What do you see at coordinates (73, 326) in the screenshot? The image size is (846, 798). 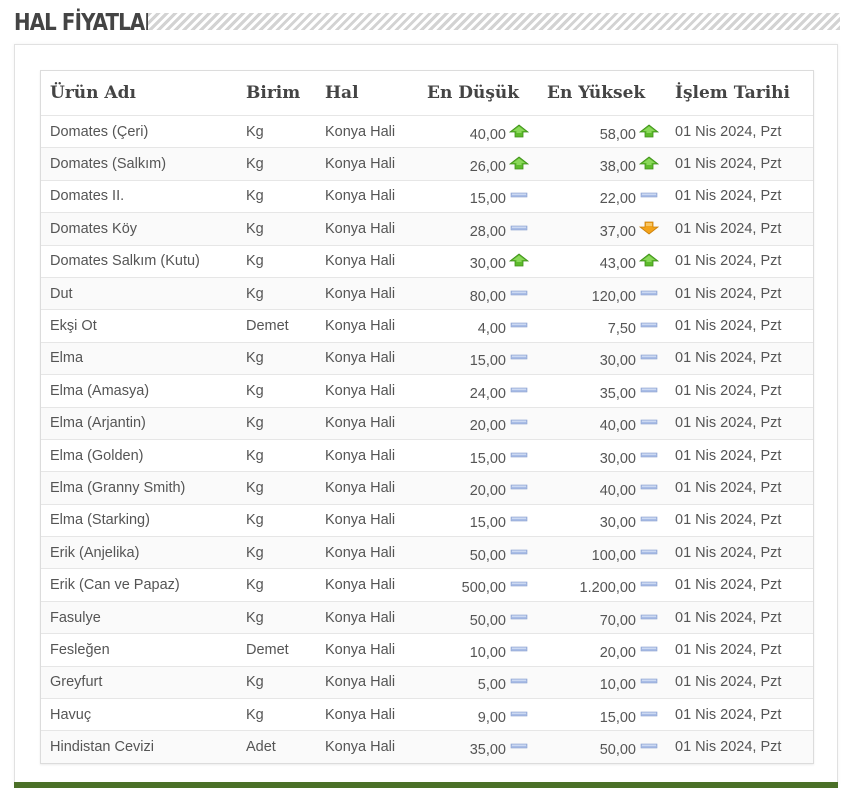 I see `product-name: Ekşi Ot` at bounding box center [73, 326].